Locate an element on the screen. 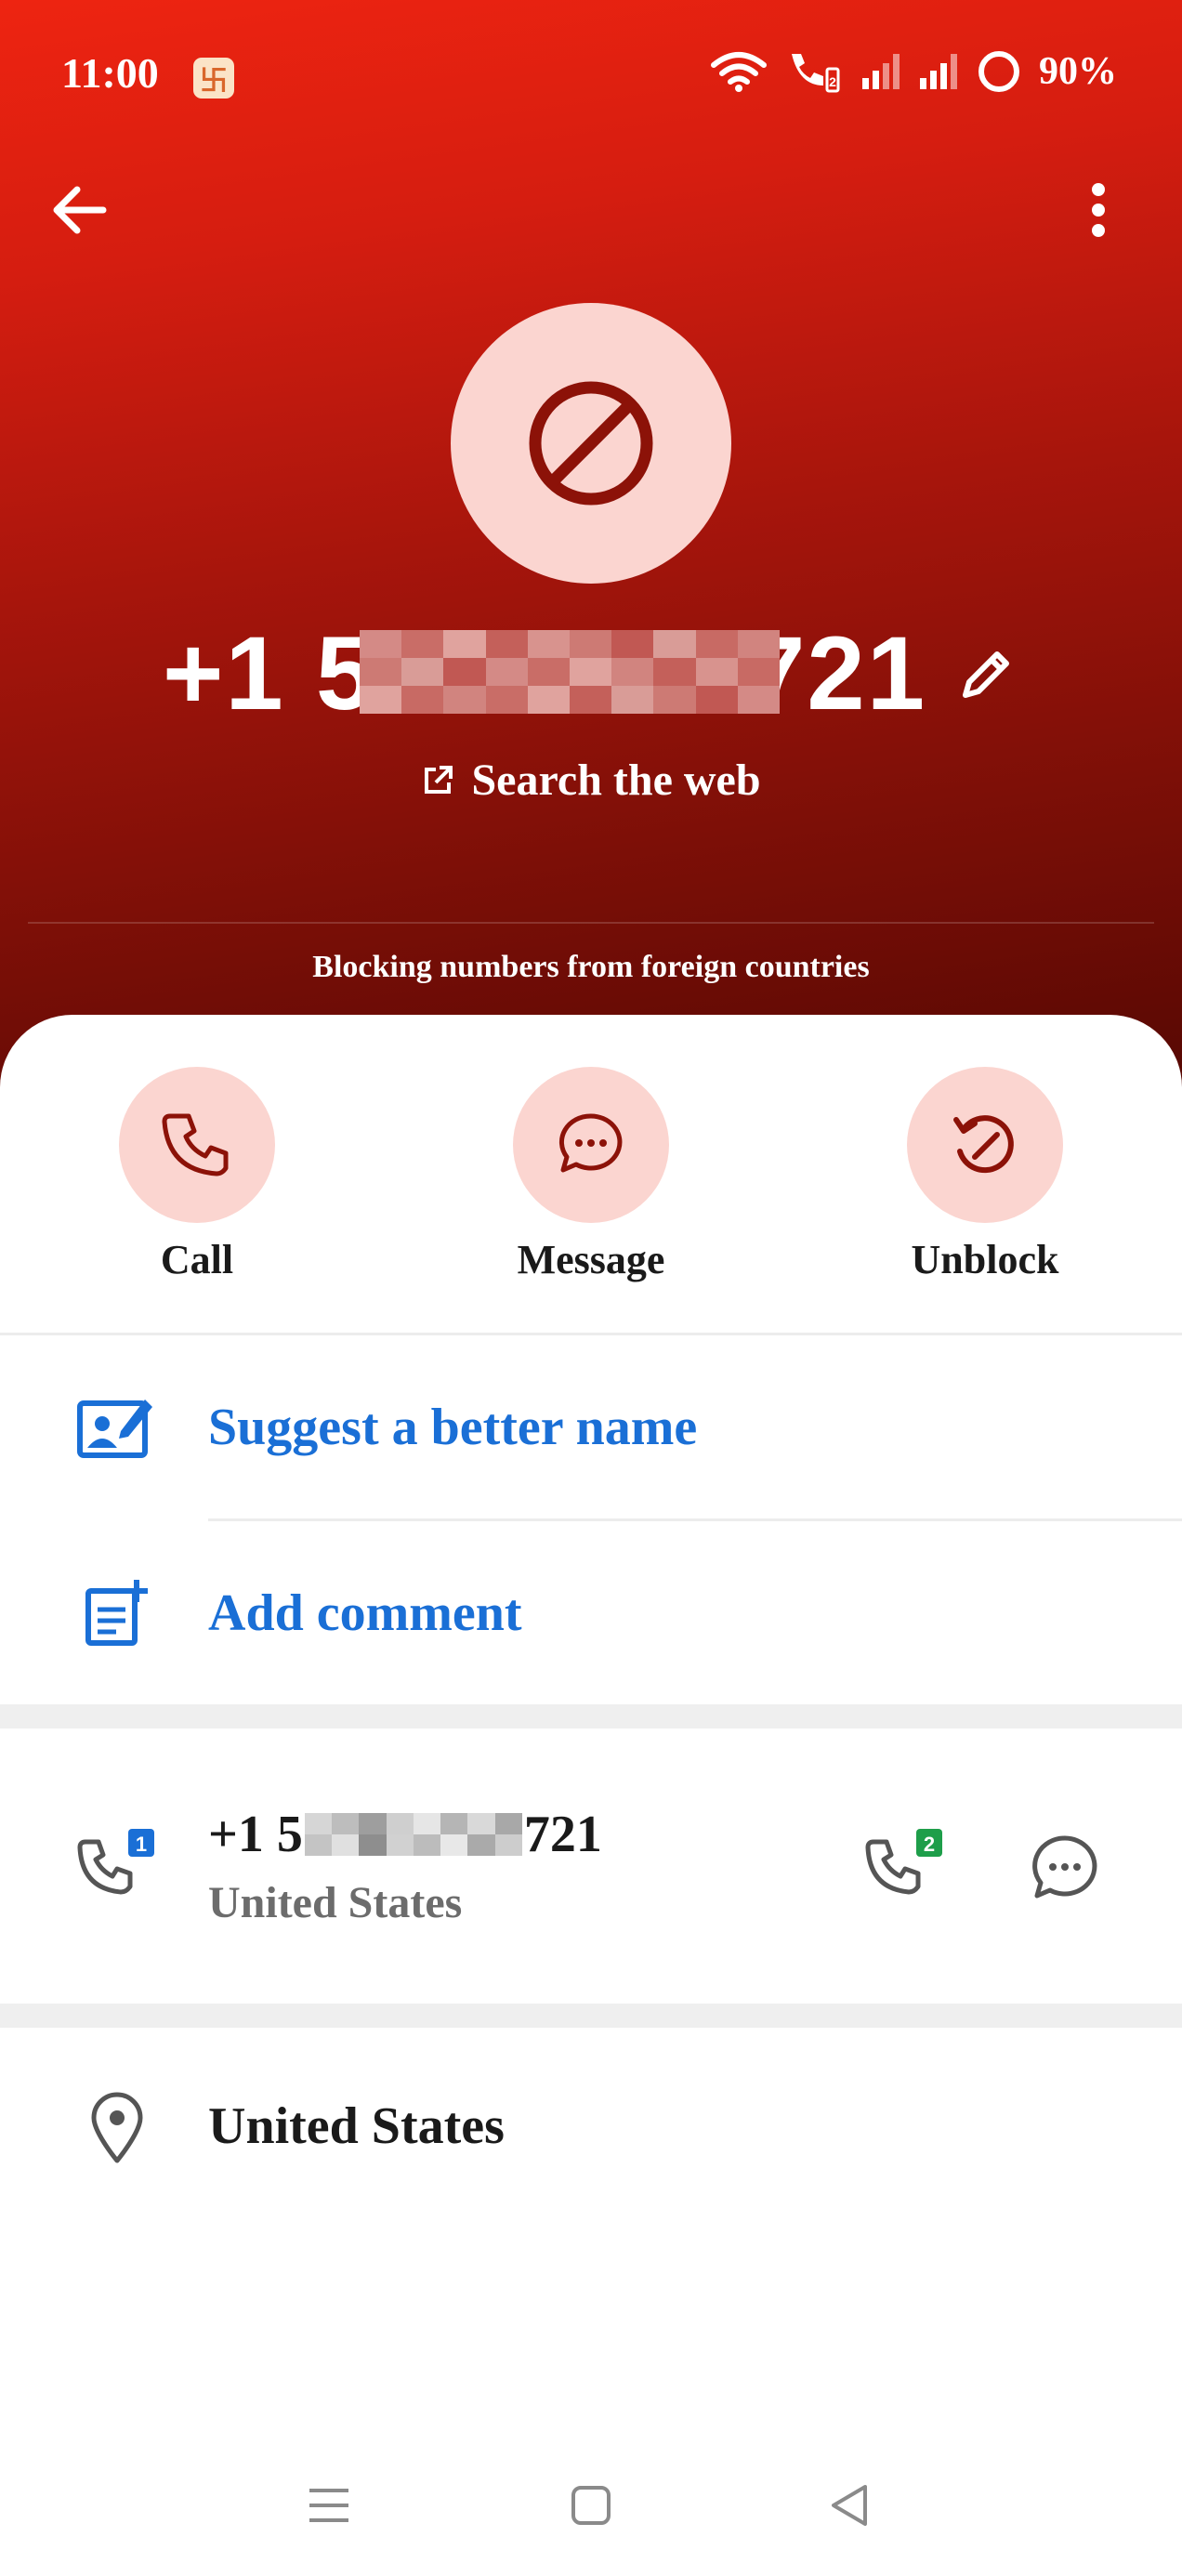 This screenshot has height=2576, width=1182. home-square-icon is located at coordinates (591, 2505).